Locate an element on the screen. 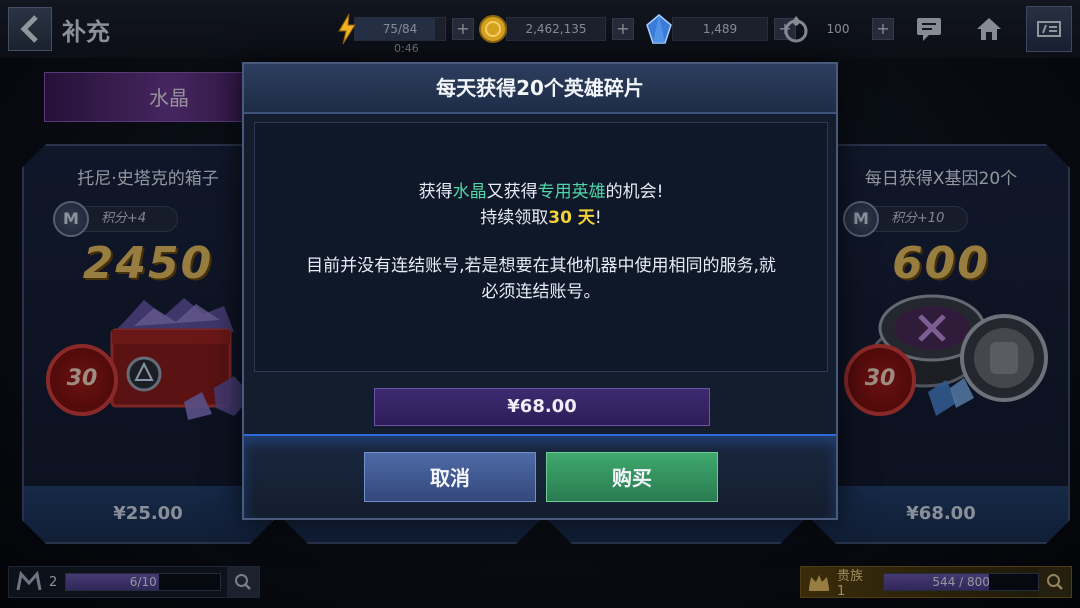 This screenshot has height=608, width=1080. cancel-button: 取消 is located at coordinates (450, 477).